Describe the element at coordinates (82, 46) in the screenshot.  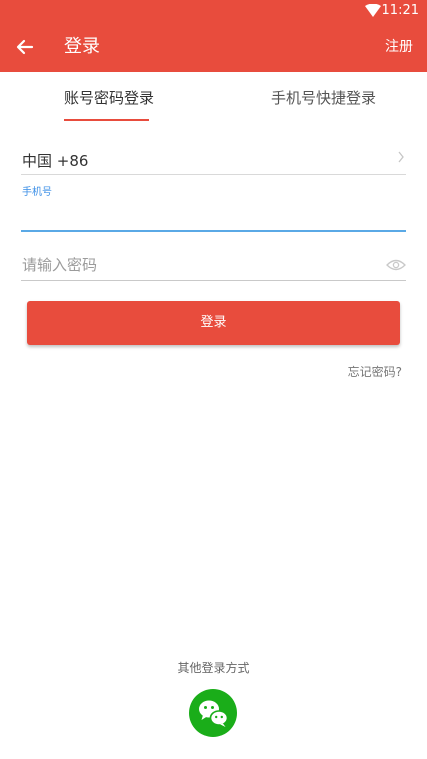
I see `page-title: 登录` at that location.